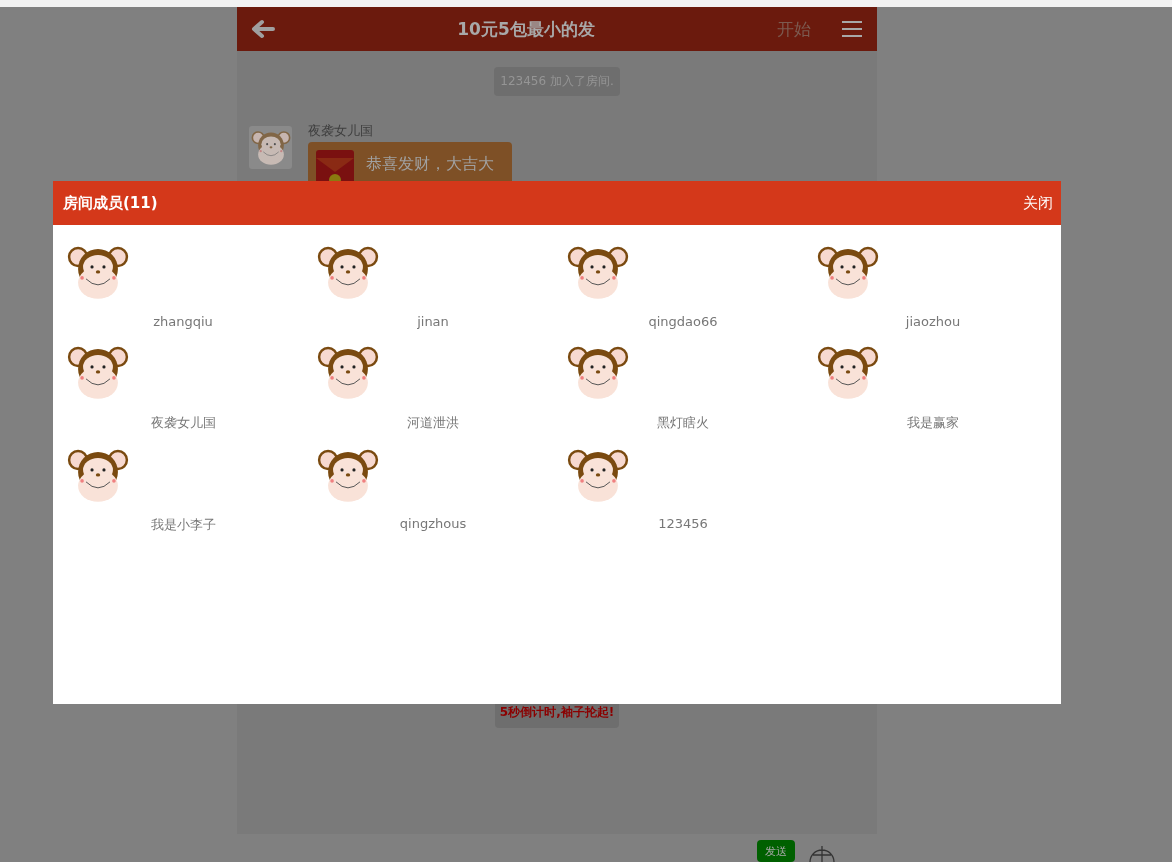 The image size is (1172, 862). What do you see at coordinates (852, 29) in the screenshot?
I see `menu-icon` at bounding box center [852, 29].